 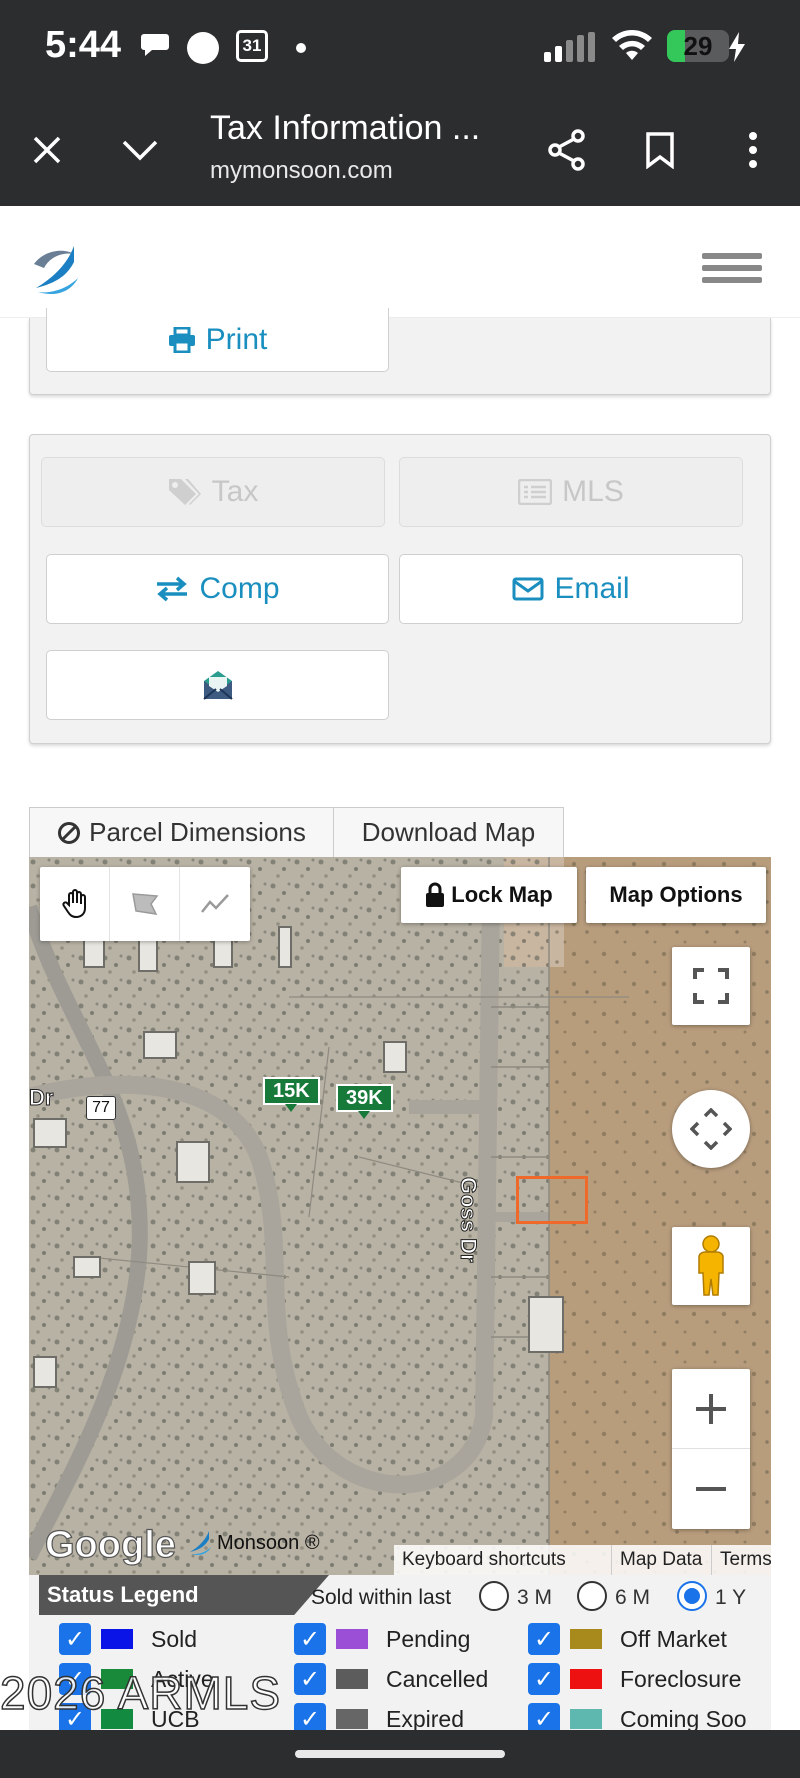 I want to click on tags-icon, so click(x=184, y=492).